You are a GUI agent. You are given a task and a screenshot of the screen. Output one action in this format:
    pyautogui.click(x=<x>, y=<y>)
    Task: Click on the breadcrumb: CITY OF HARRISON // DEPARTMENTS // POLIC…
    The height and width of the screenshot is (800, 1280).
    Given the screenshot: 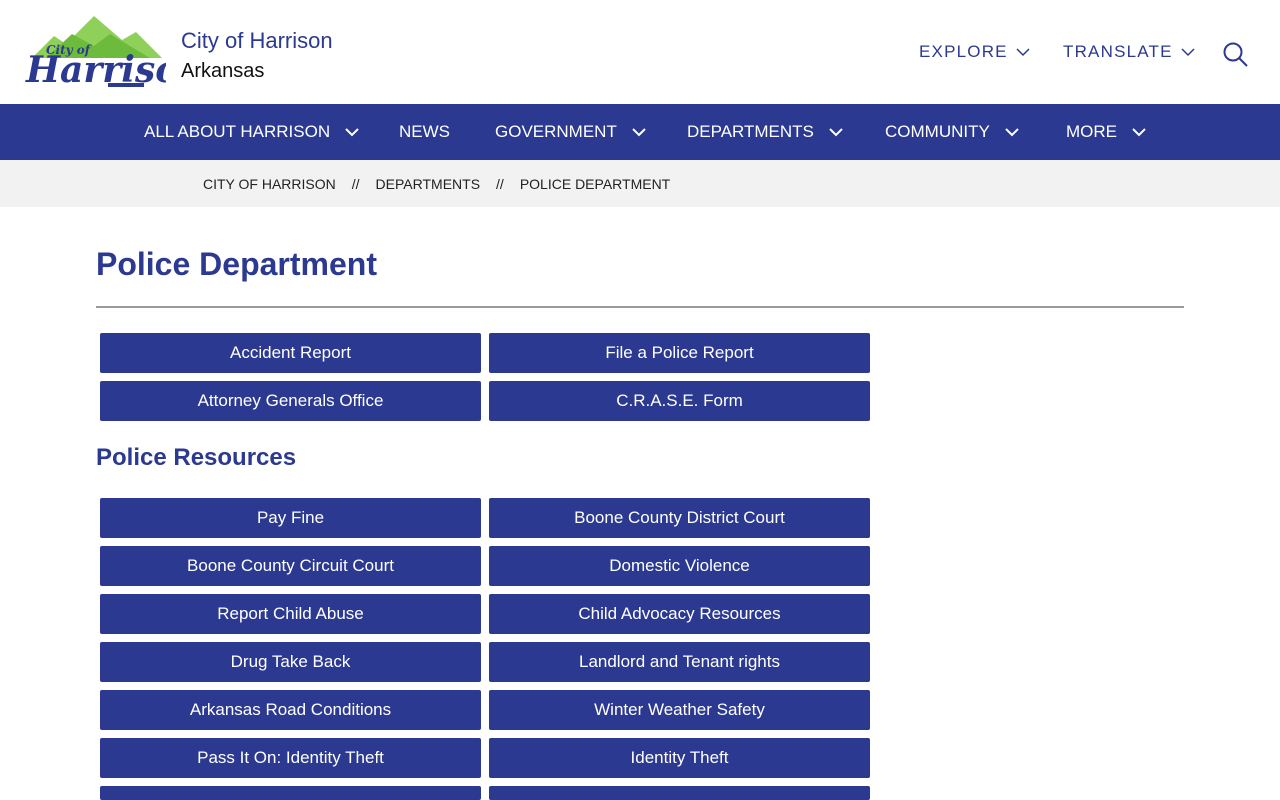 What is the action you would take?
    pyautogui.click(x=436, y=183)
    